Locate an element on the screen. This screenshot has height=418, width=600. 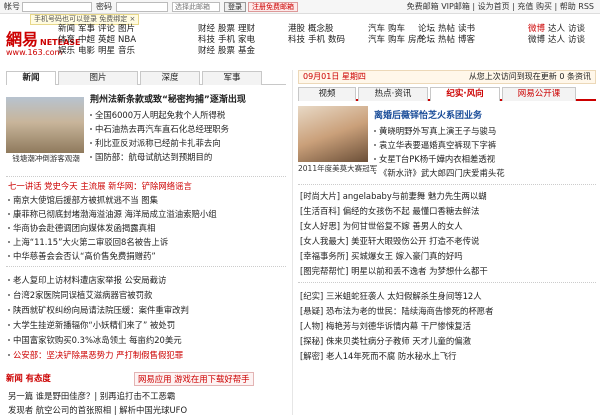
nav-buycar: 购车 is located at coordinates (396, 29).